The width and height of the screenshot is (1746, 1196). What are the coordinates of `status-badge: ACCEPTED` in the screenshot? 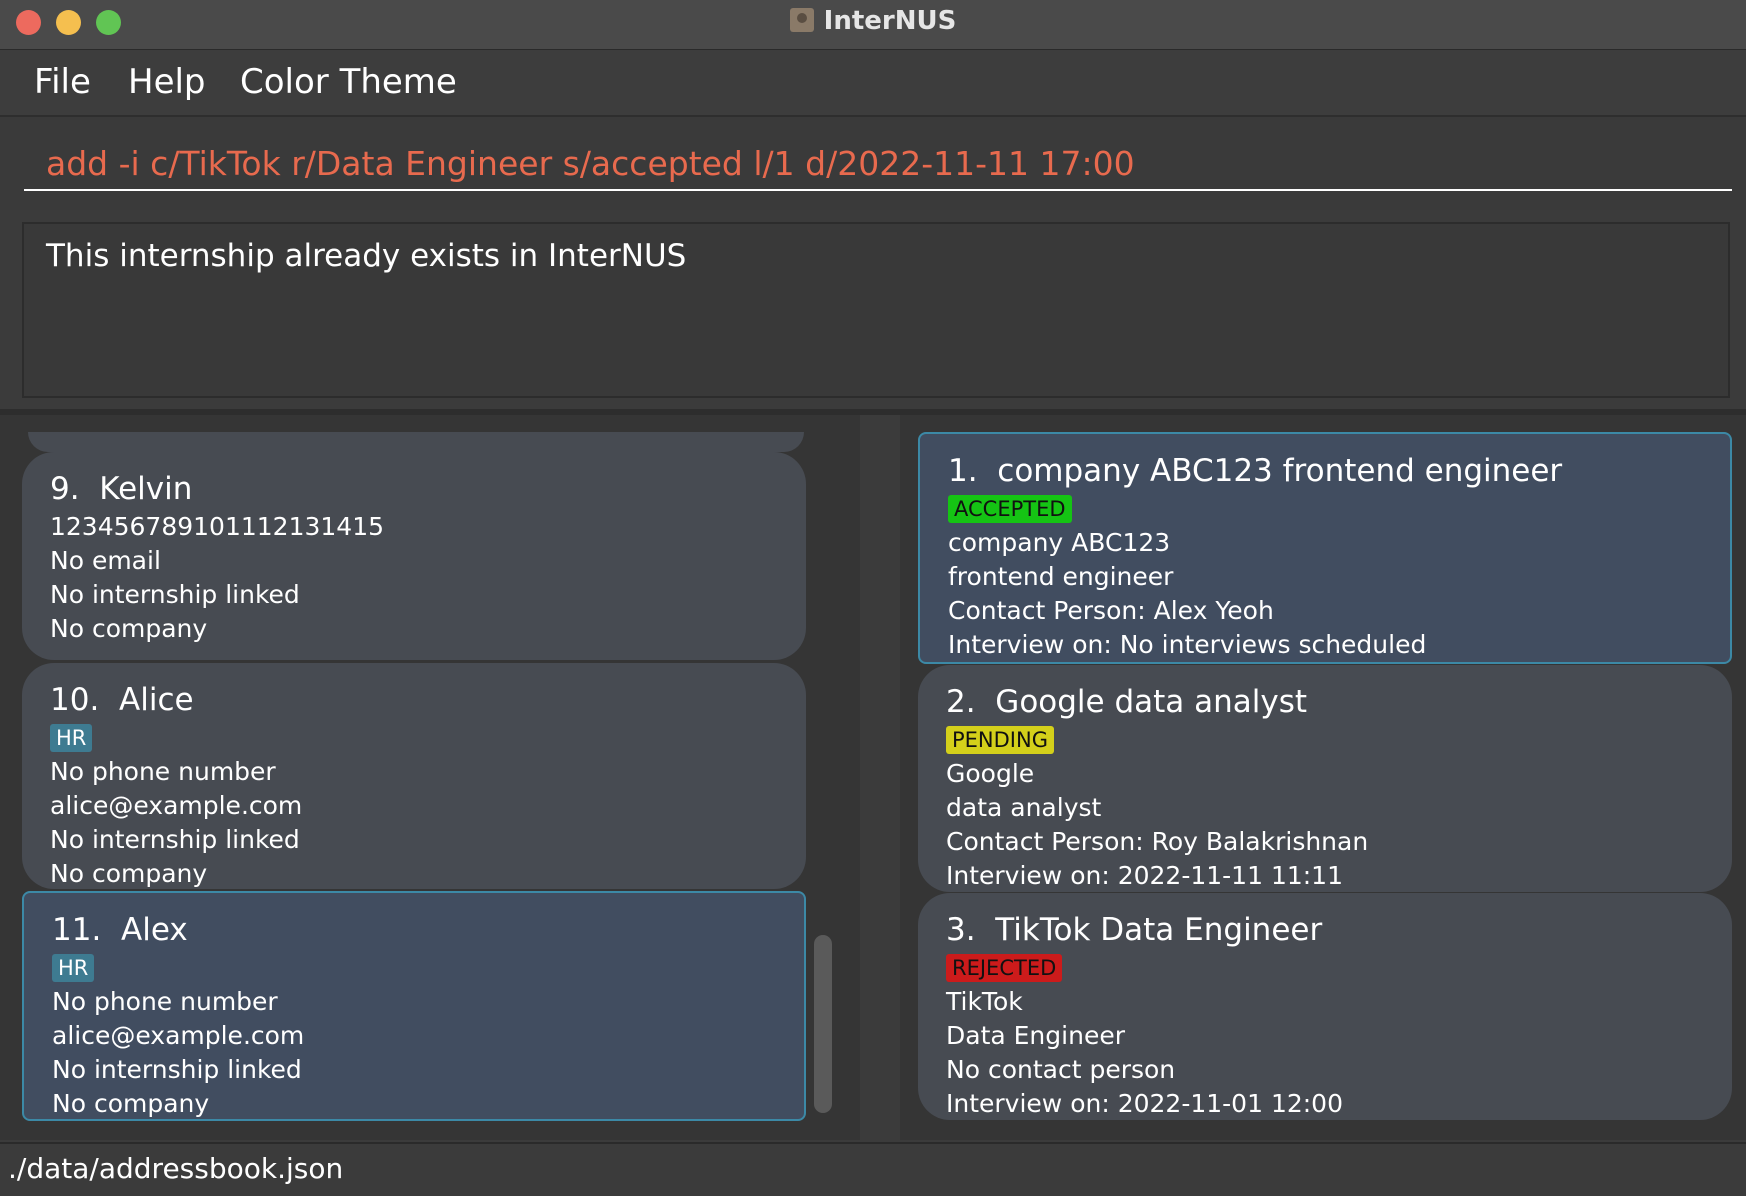 It's located at (1010, 509).